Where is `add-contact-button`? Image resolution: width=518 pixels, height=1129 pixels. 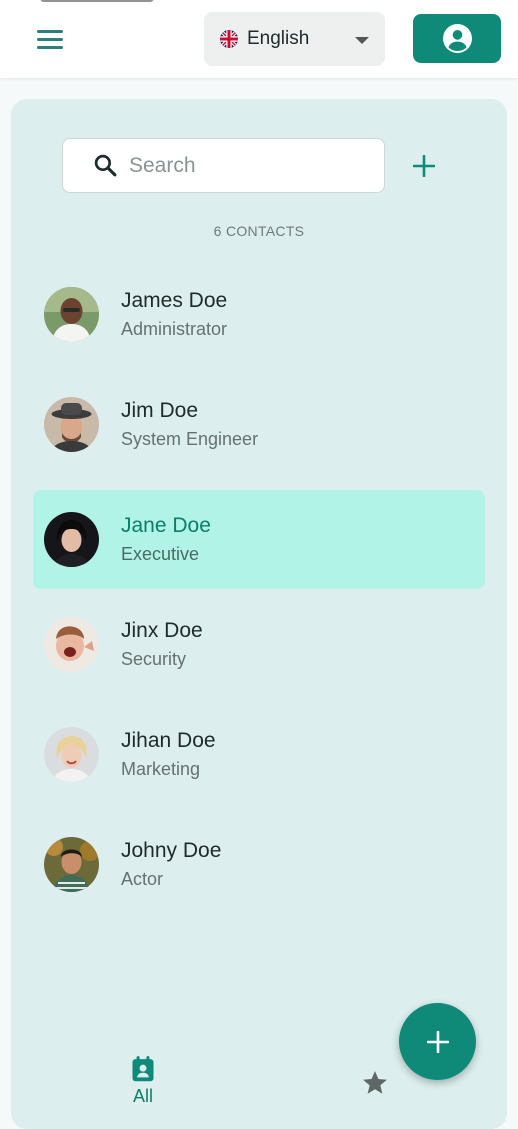
add-contact-button is located at coordinates (424, 166).